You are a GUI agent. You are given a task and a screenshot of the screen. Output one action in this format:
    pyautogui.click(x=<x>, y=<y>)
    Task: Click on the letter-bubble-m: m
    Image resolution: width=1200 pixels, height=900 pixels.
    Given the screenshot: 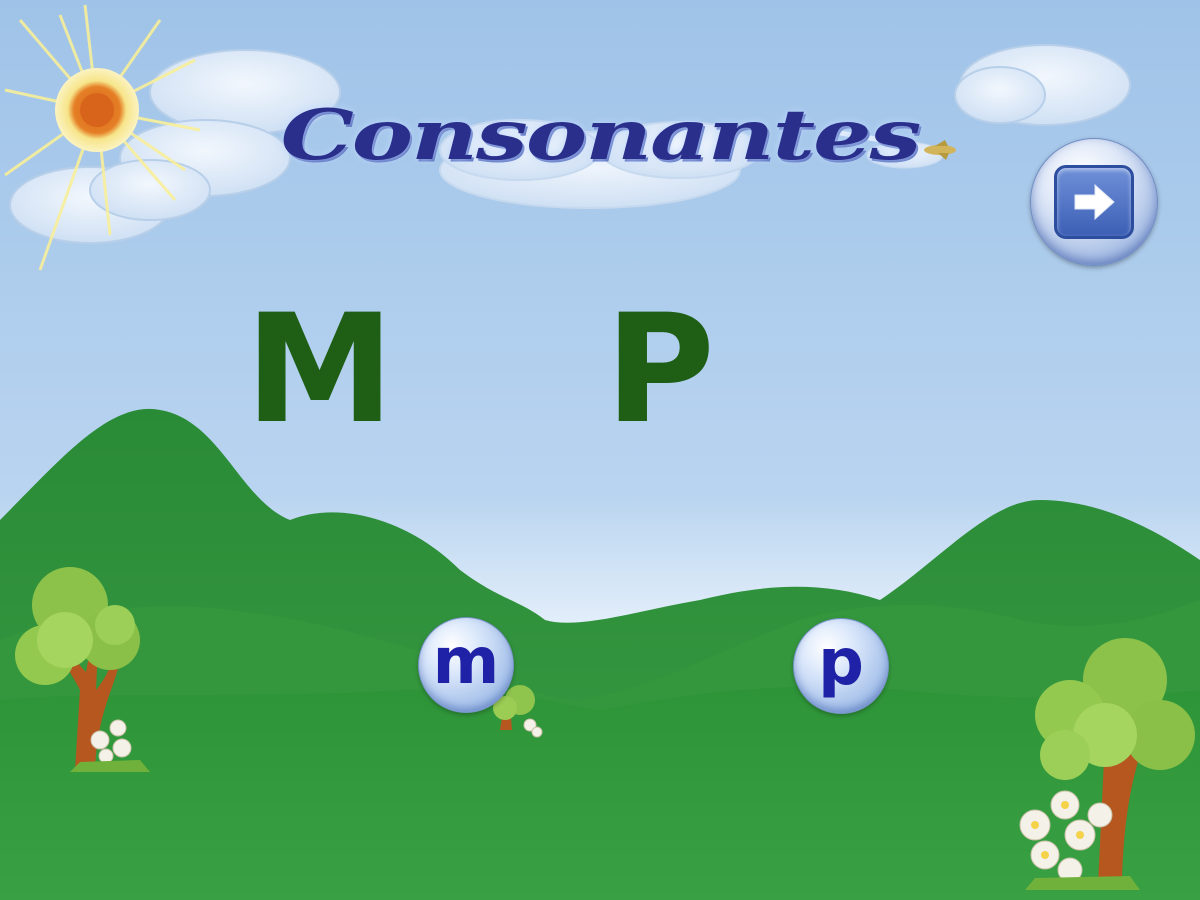 What is the action you would take?
    pyautogui.click(x=466, y=665)
    